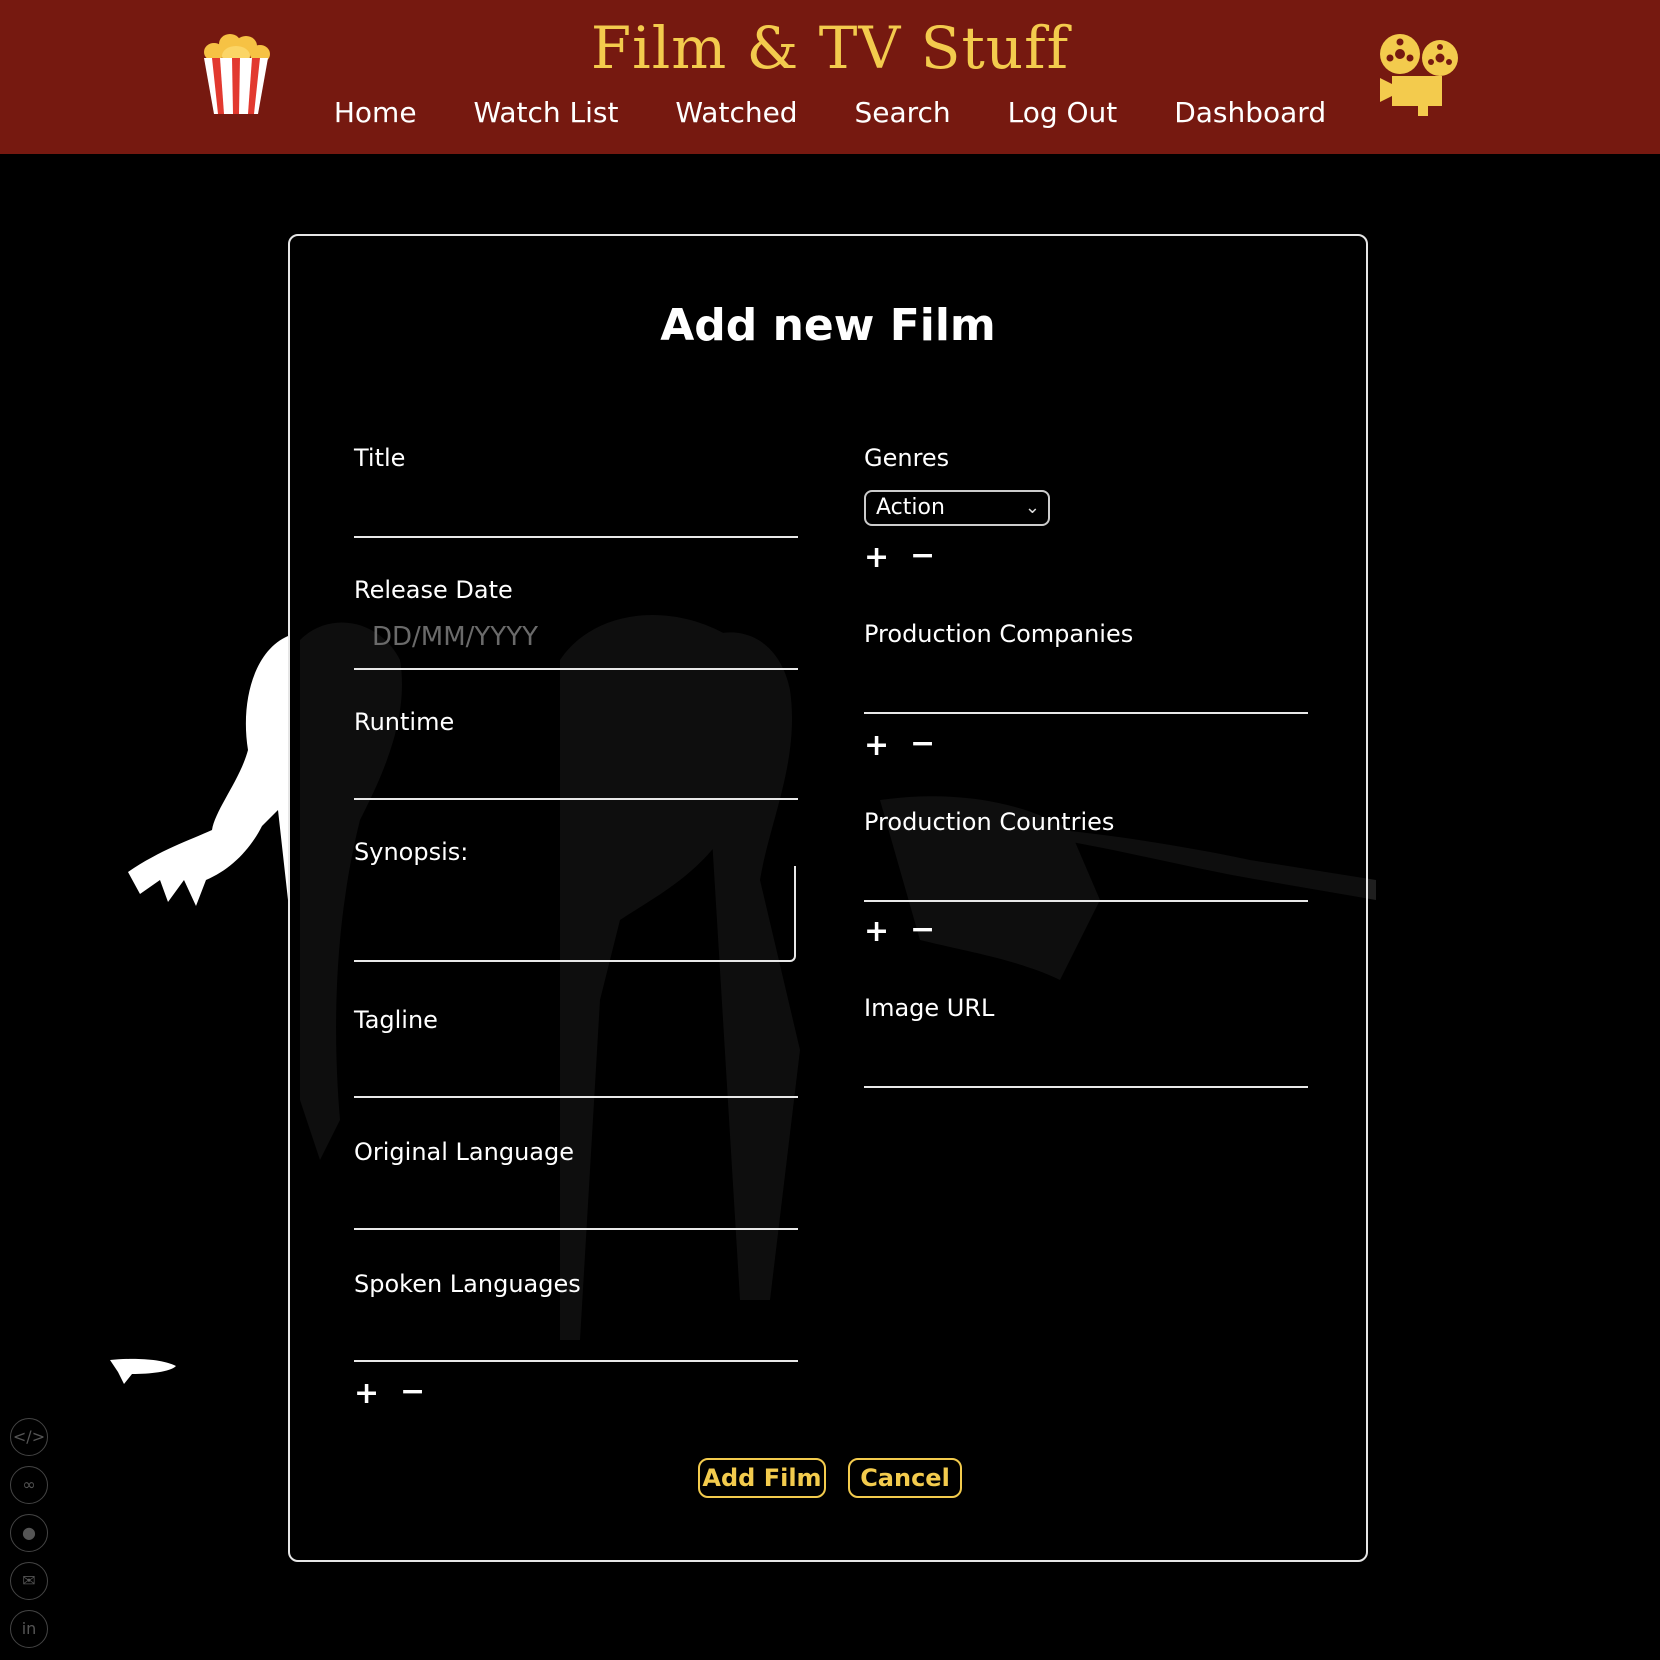  What do you see at coordinates (29, 1485) in the screenshot?
I see `link-icon: ∞` at bounding box center [29, 1485].